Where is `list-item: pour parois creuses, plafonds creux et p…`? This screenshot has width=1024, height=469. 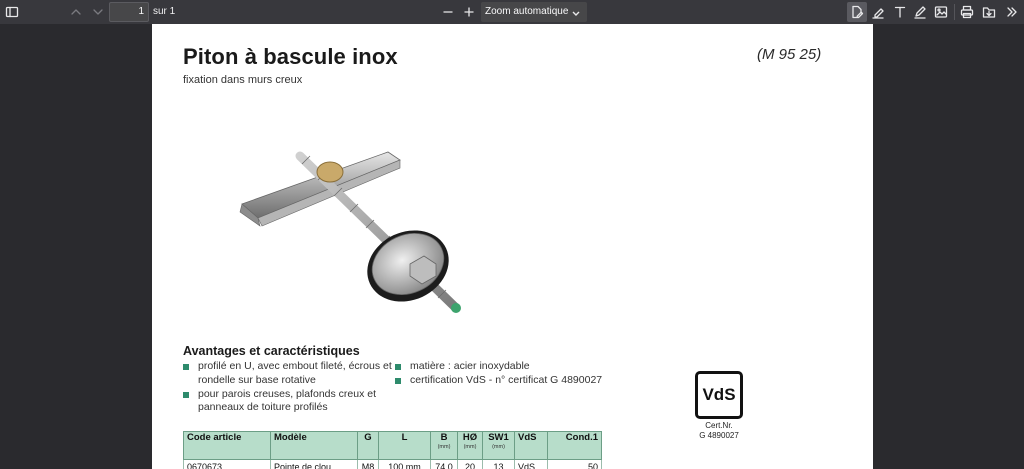
list-item: pour parois creuses, plafonds creux et p… is located at coordinates (290, 401).